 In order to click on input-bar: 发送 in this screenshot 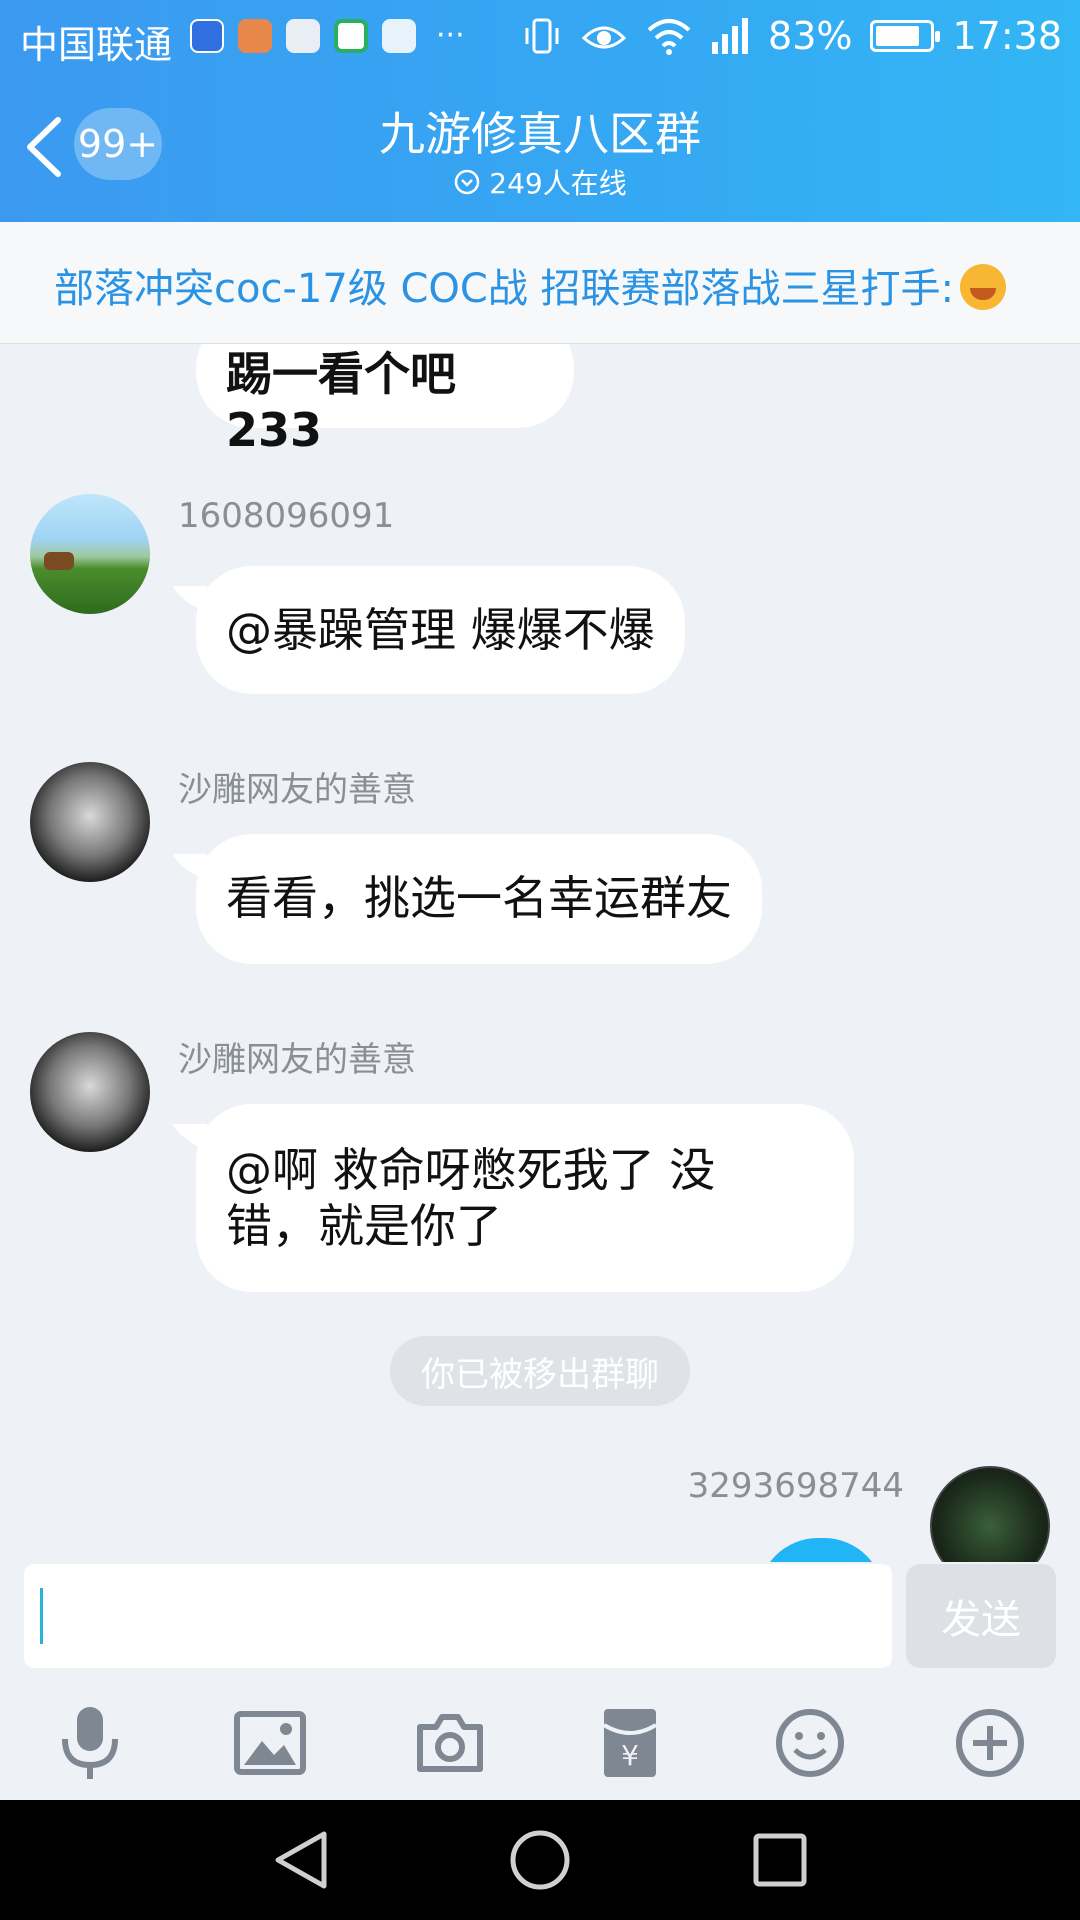, I will do `click(540, 1630)`.